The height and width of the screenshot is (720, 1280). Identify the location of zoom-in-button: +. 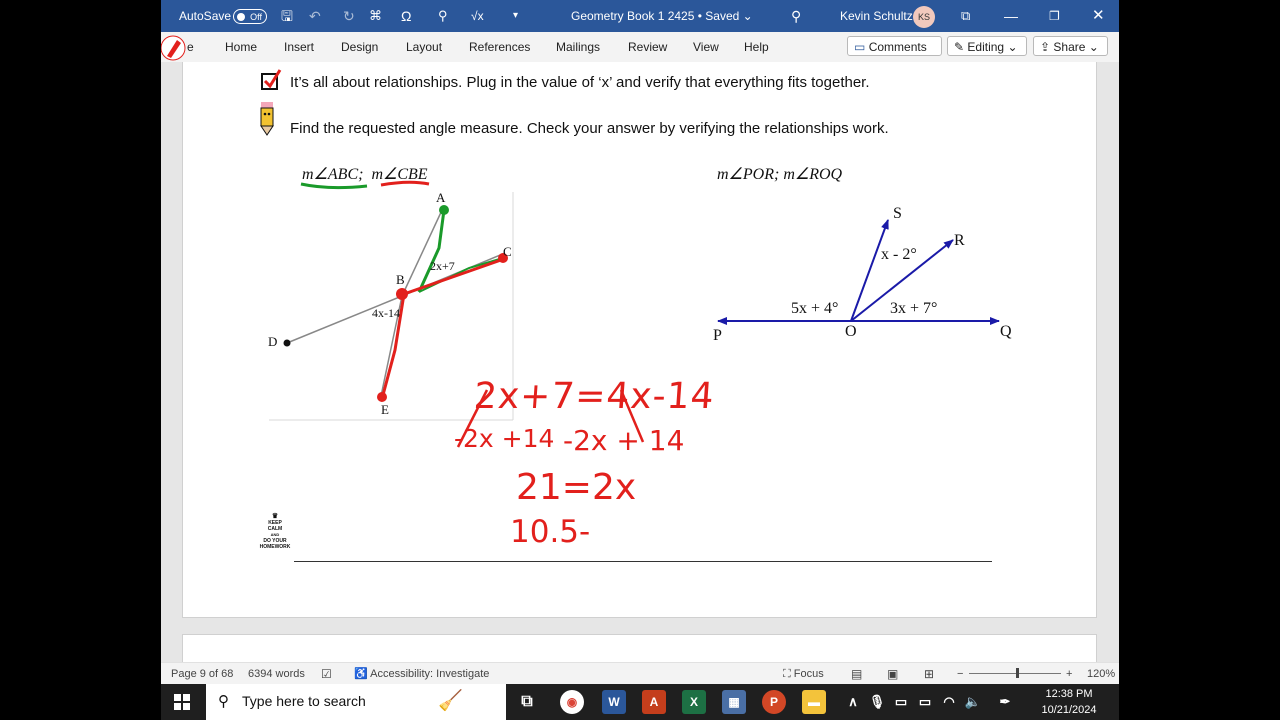
(1069, 673).